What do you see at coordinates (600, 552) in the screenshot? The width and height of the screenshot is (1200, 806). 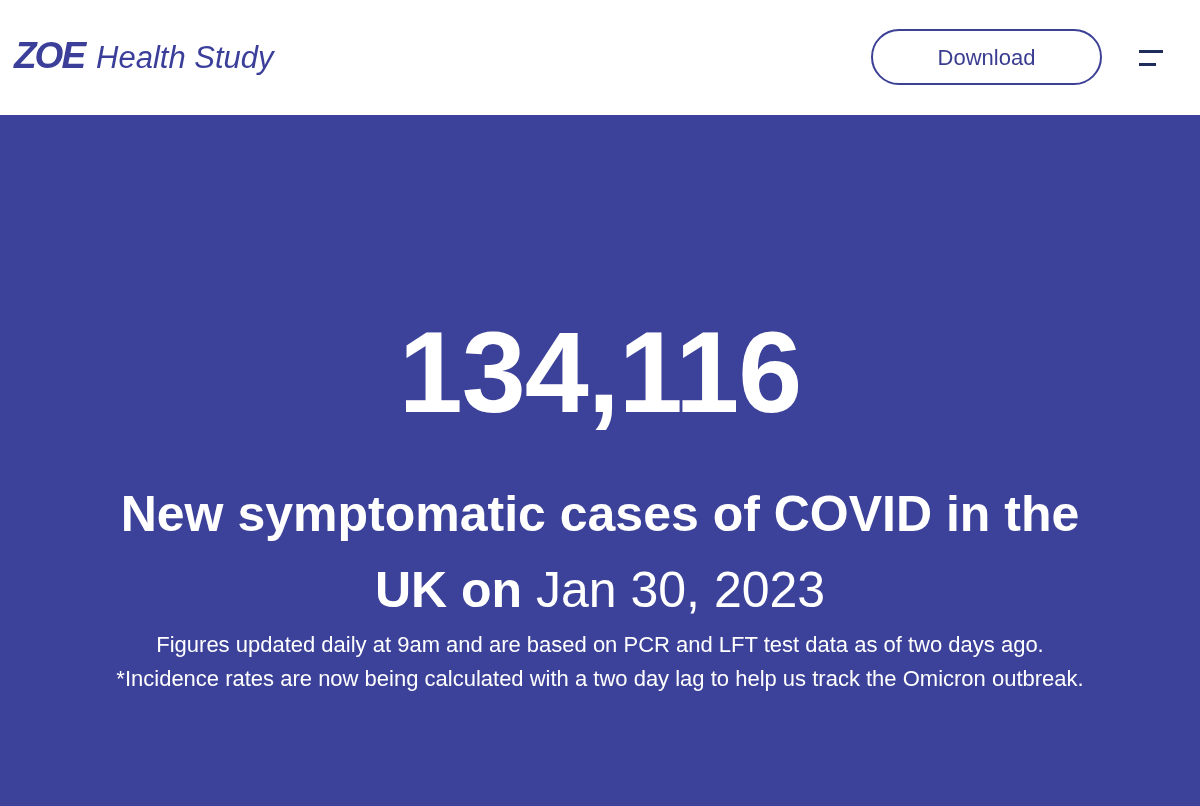 I see `headline: New symptomatic cases of COVID in the UK on Jan 30, 2023` at bounding box center [600, 552].